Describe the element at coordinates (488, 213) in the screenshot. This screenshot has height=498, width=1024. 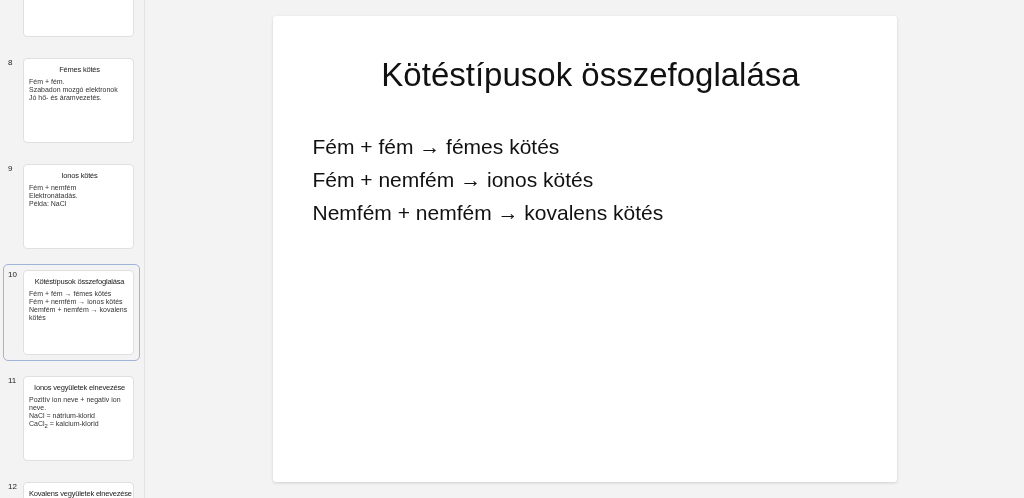
I see `slide-text-line: Nemfém + nemfém → kovalens kötés` at that location.